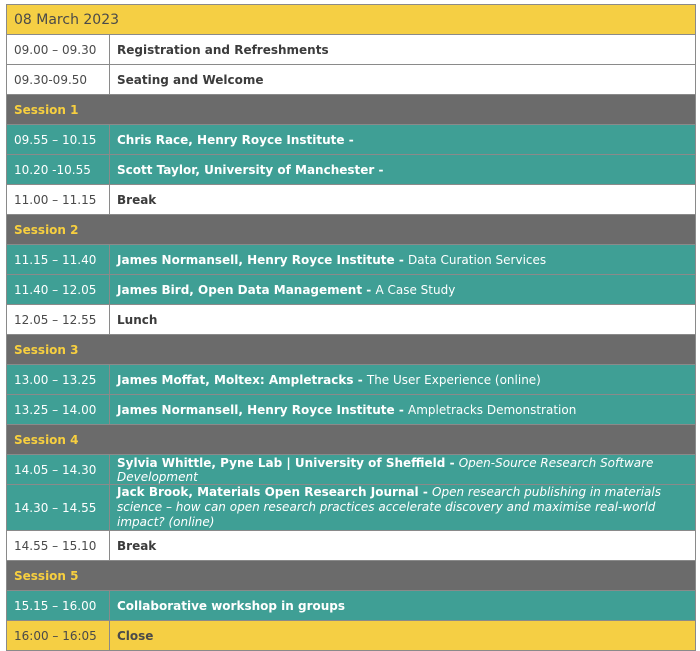  Describe the element at coordinates (58, 259) in the screenshot. I see `time-slot: 11.15 – 11.40` at that location.